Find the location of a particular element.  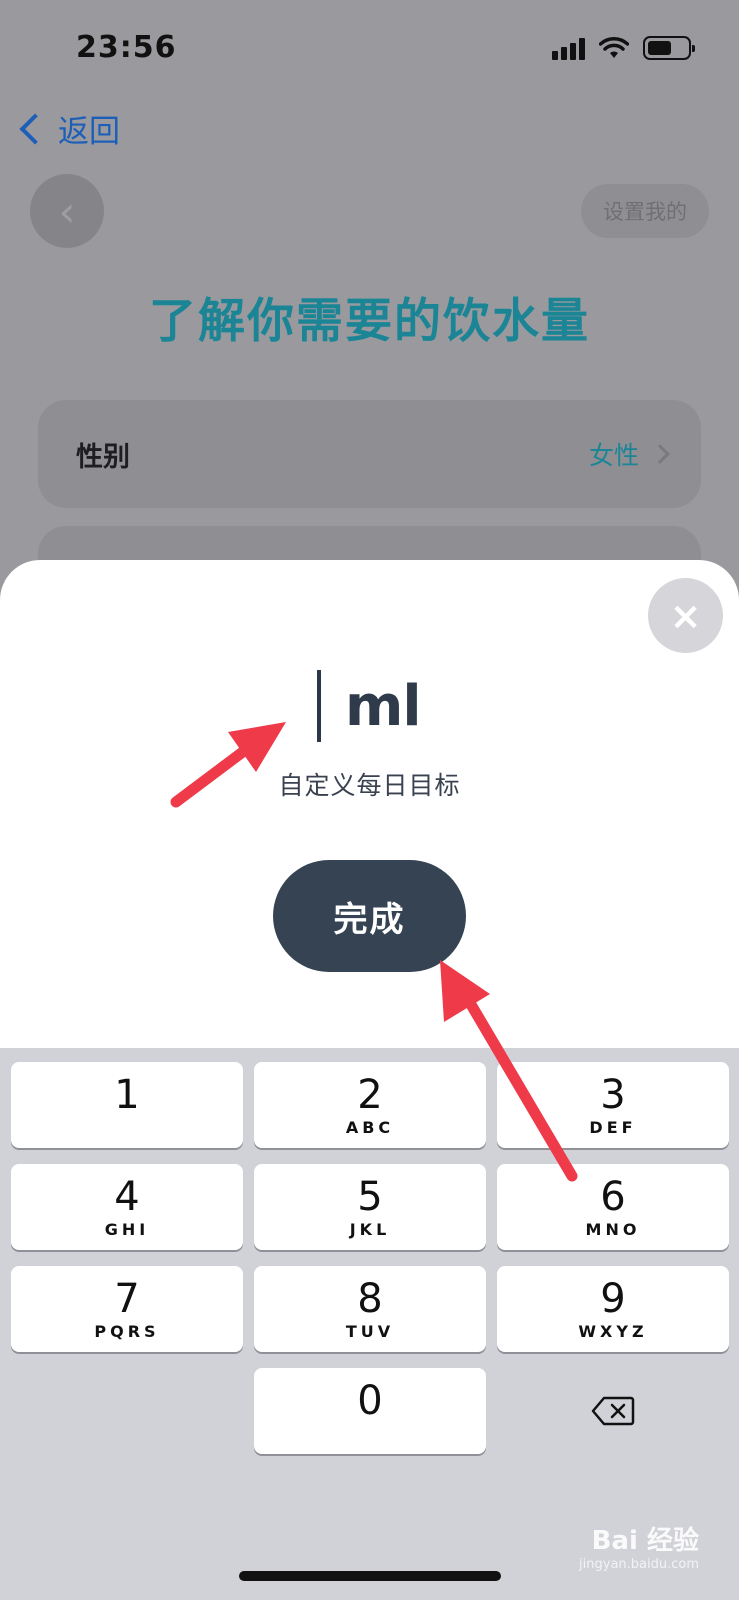

key-digit: 5 is located at coordinates (370, 1197).